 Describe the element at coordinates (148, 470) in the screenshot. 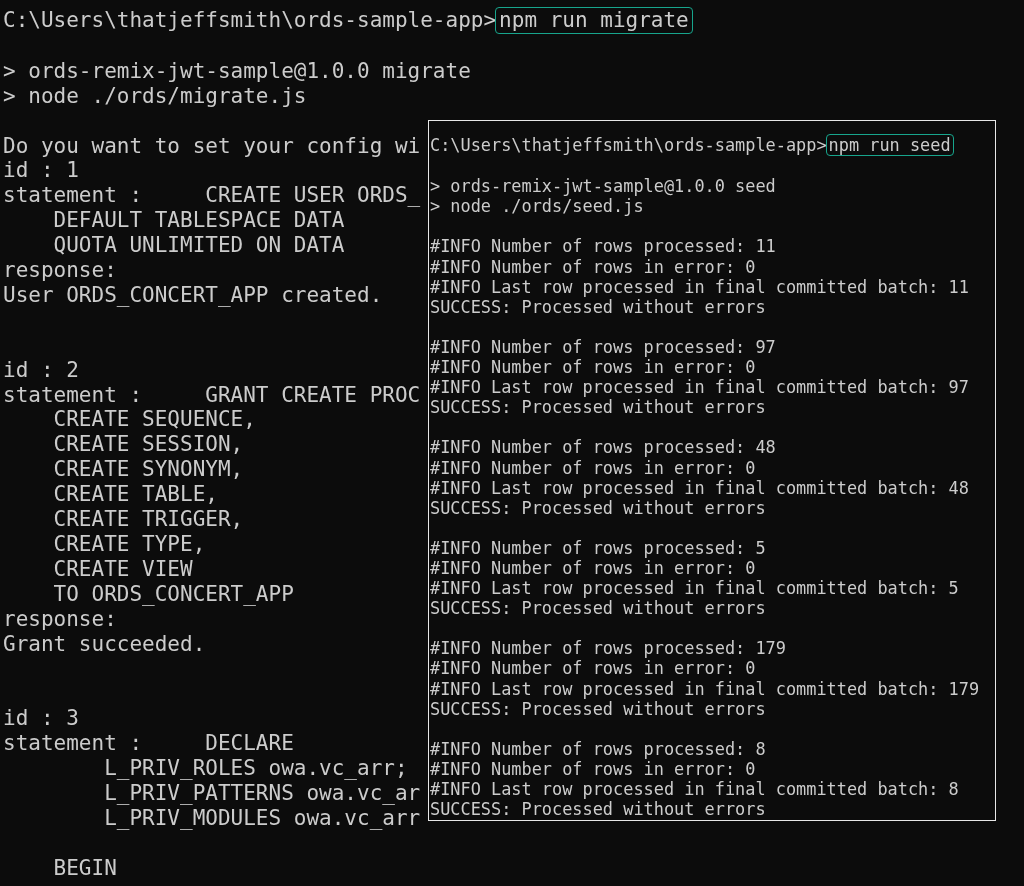

I see `terminal-line: CREATE SYNONYM,` at that location.